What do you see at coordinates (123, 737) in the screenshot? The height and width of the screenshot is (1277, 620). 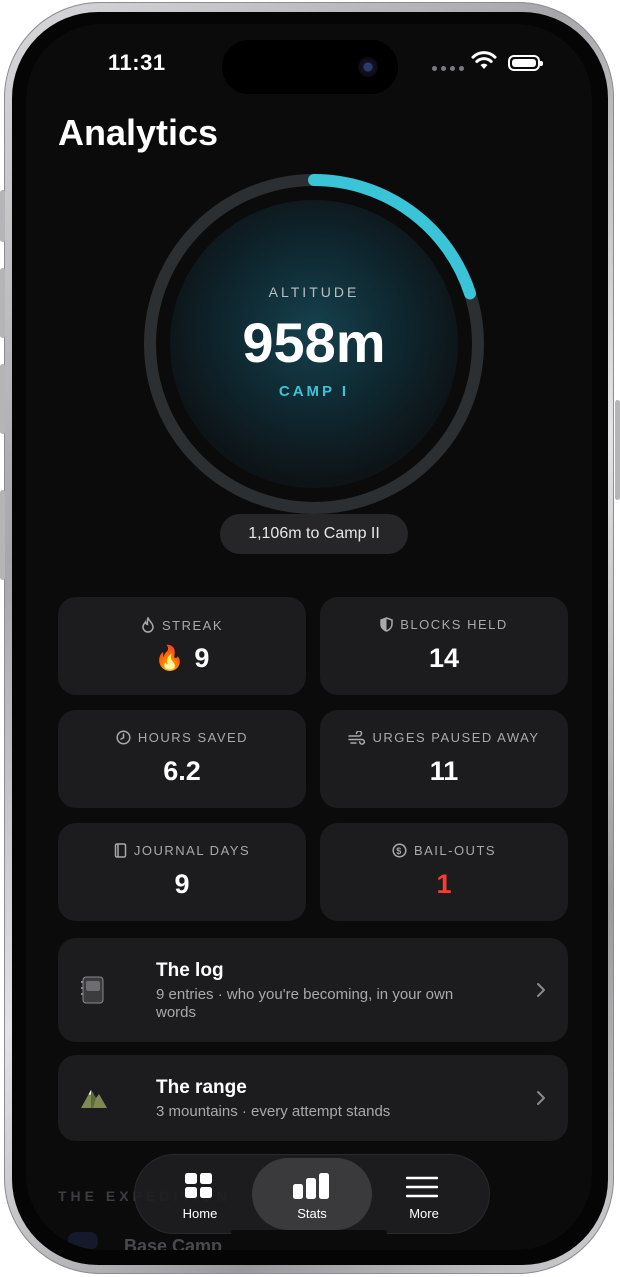 I see `clock-icon` at bounding box center [123, 737].